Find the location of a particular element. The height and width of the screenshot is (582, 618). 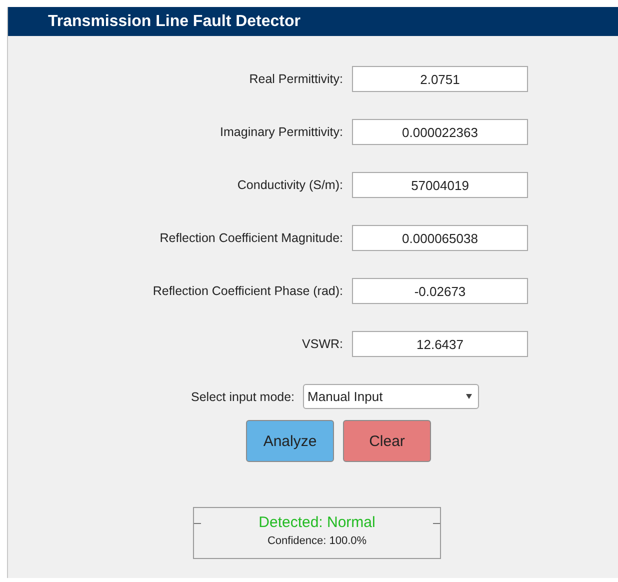

field-label: Real Permittivity: is located at coordinates (295, 79).